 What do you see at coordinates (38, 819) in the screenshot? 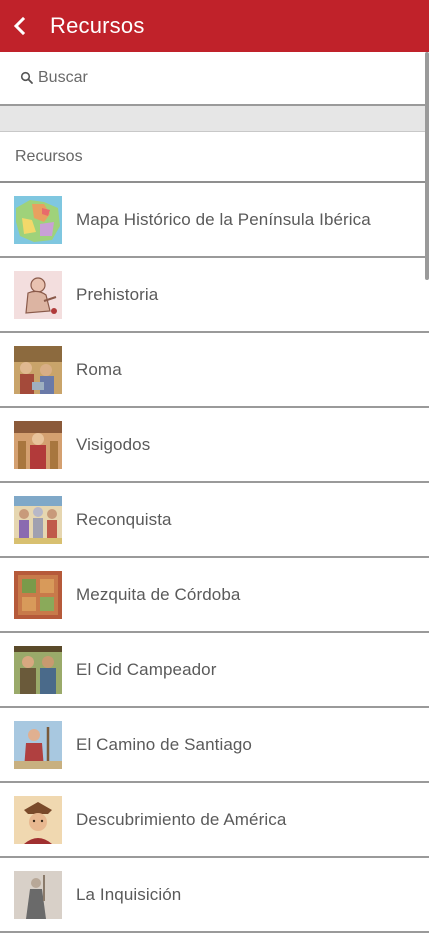
I see `america-thumbnail` at bounding box center [38, 819].